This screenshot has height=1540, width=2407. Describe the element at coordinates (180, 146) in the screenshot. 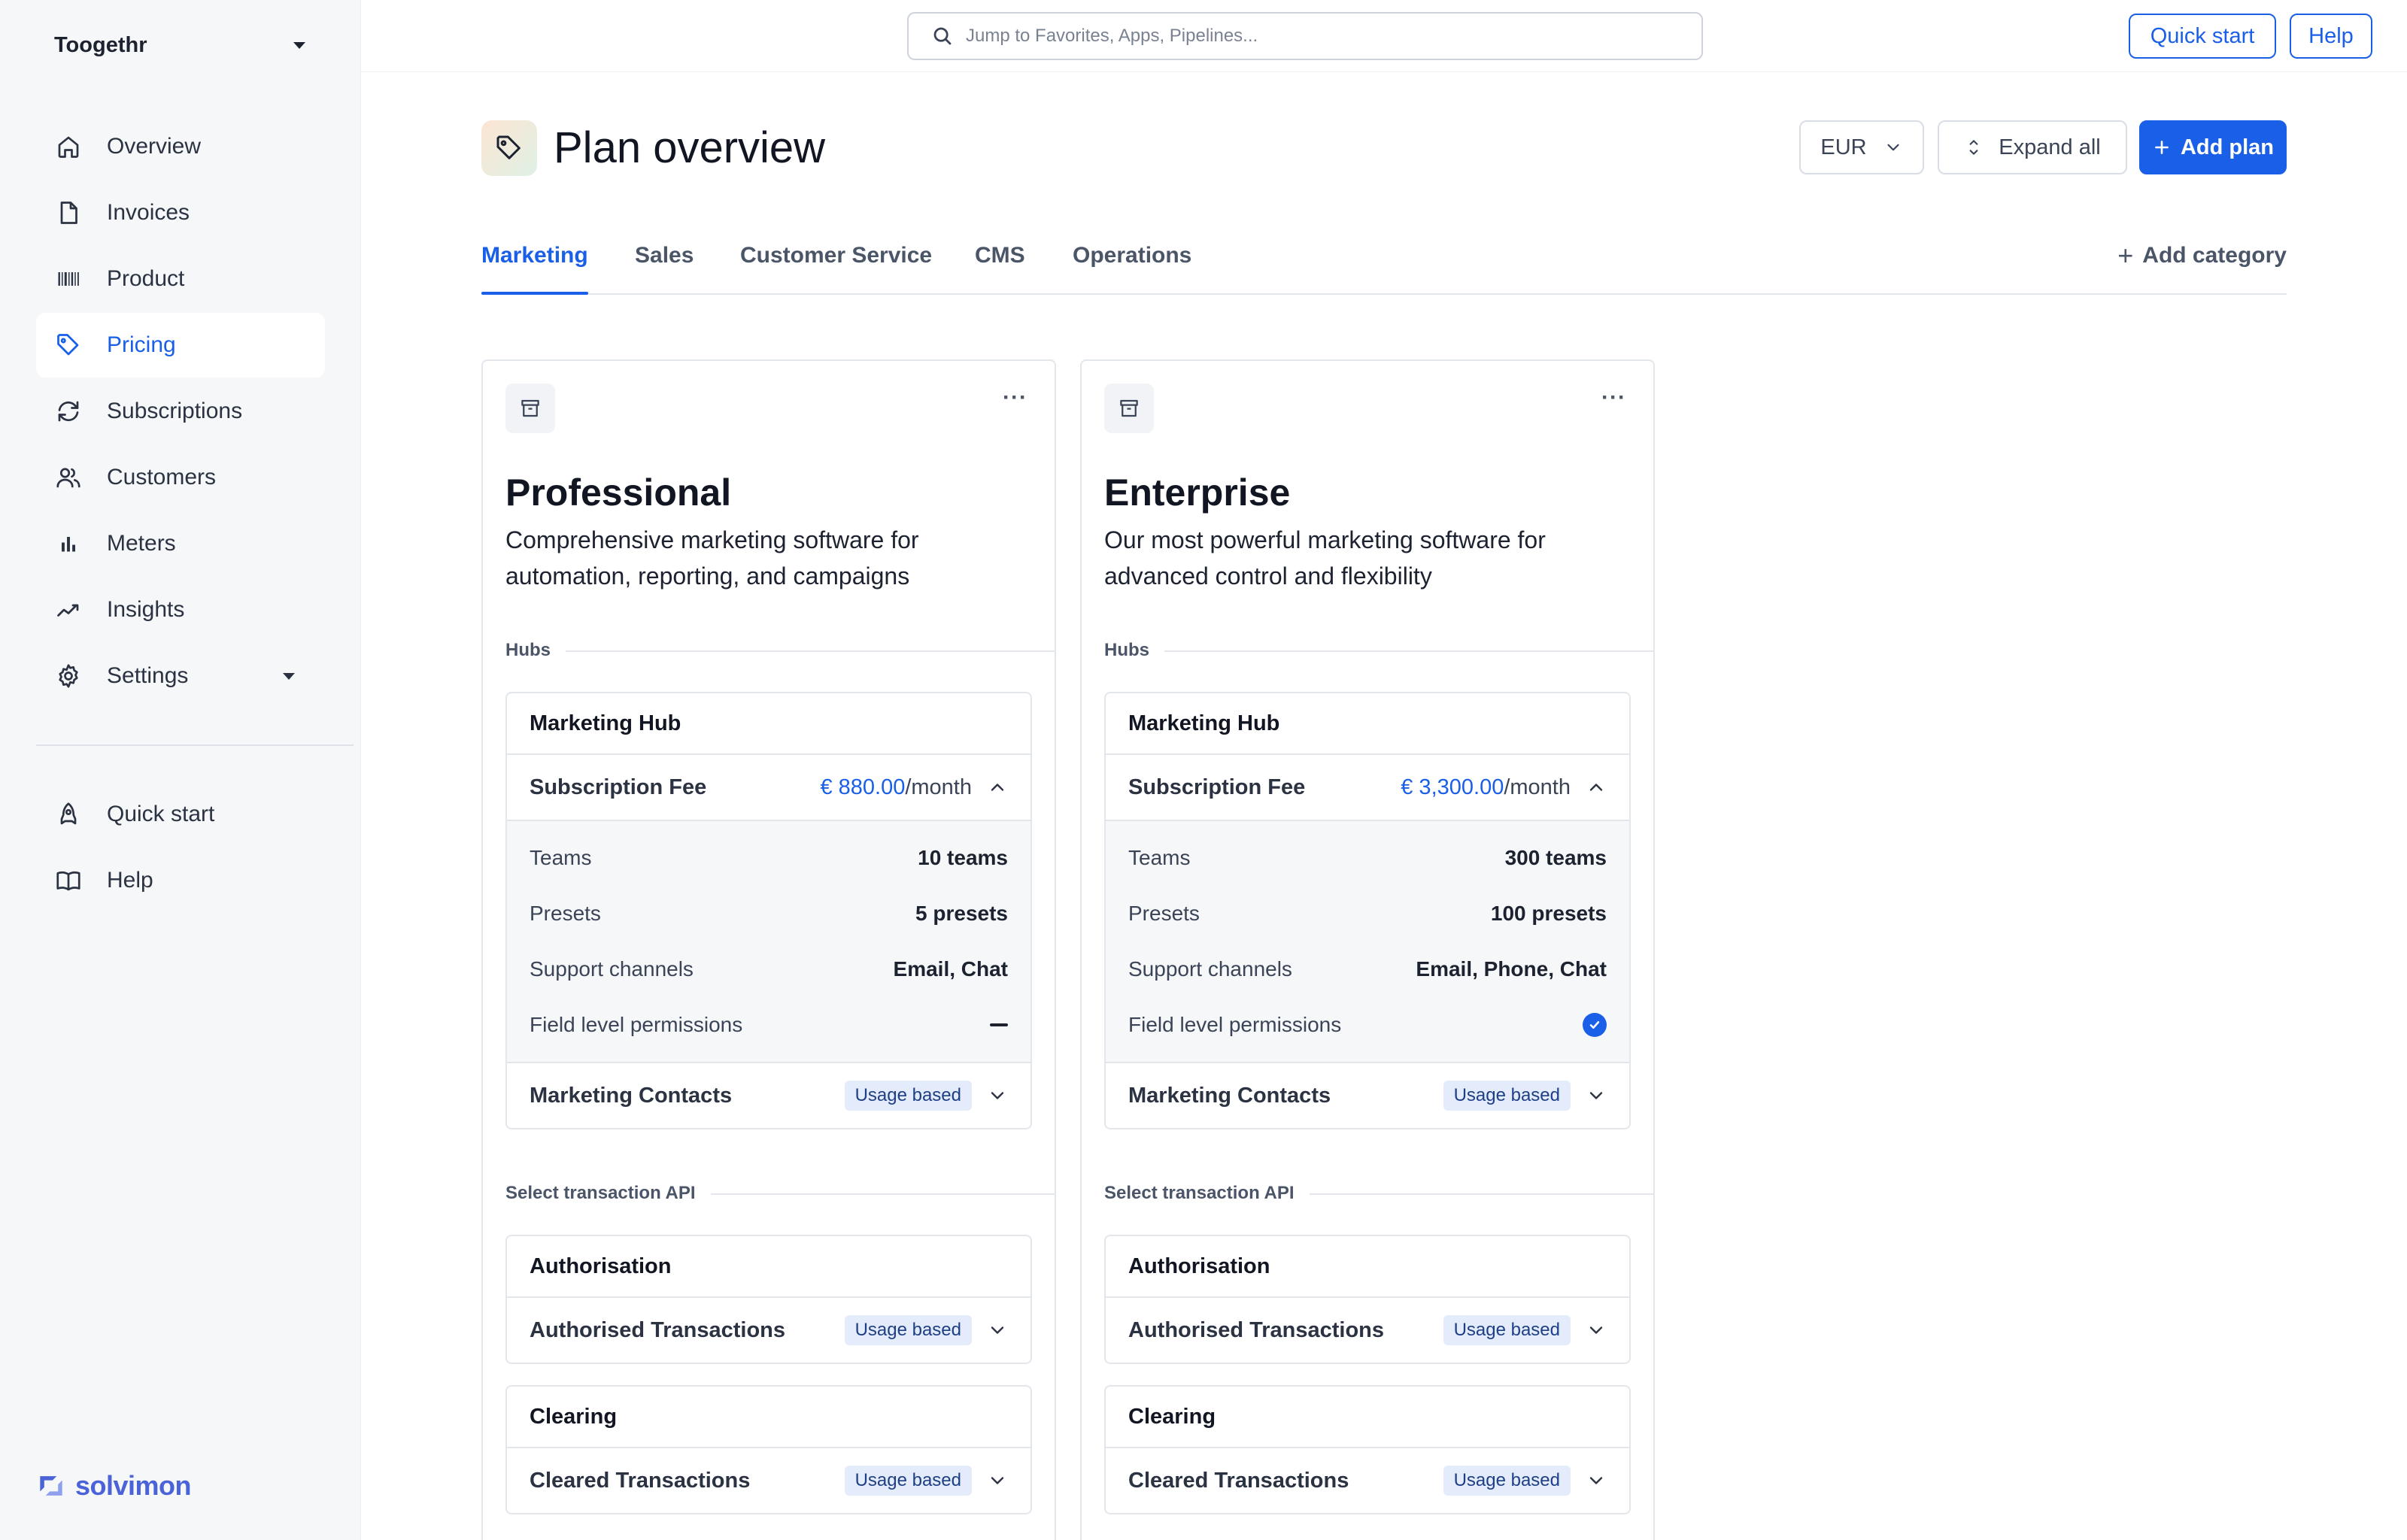

I see `sidebar-item-overview: Overview` at that location.